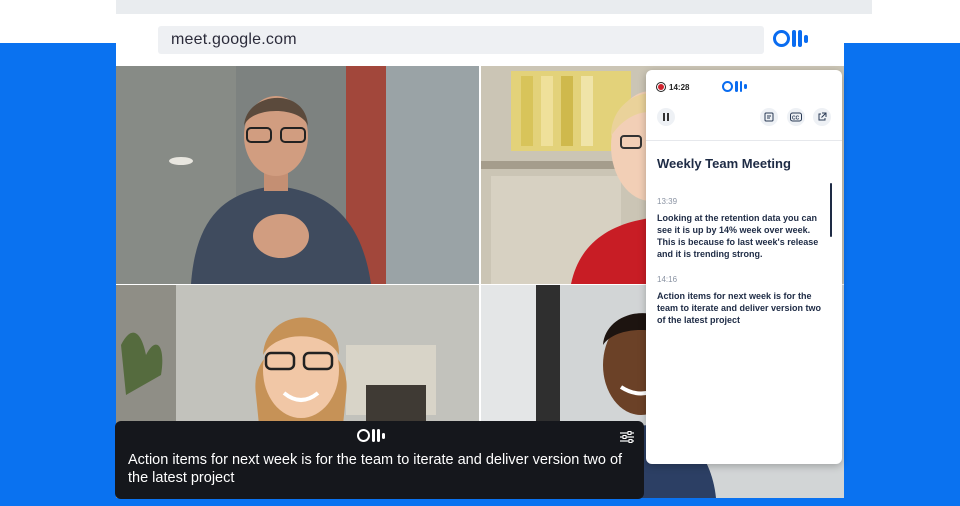 The image size is (960, 506). Describe the element at coordinates (661, 87) in the screenshot. I see `record-icon` at that location.